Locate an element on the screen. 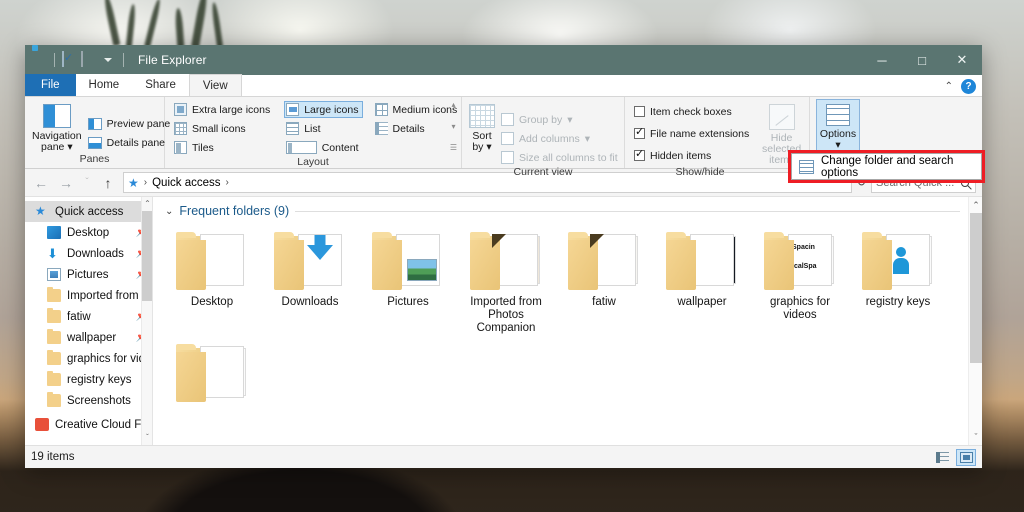  sidebar-item-fatiw: fatiw 📌 is located at coordinates (88, 316).